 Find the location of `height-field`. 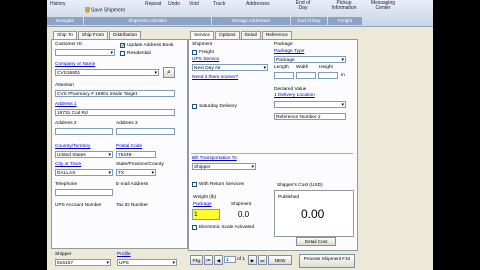

height-field is located at coordinates (328, 75).